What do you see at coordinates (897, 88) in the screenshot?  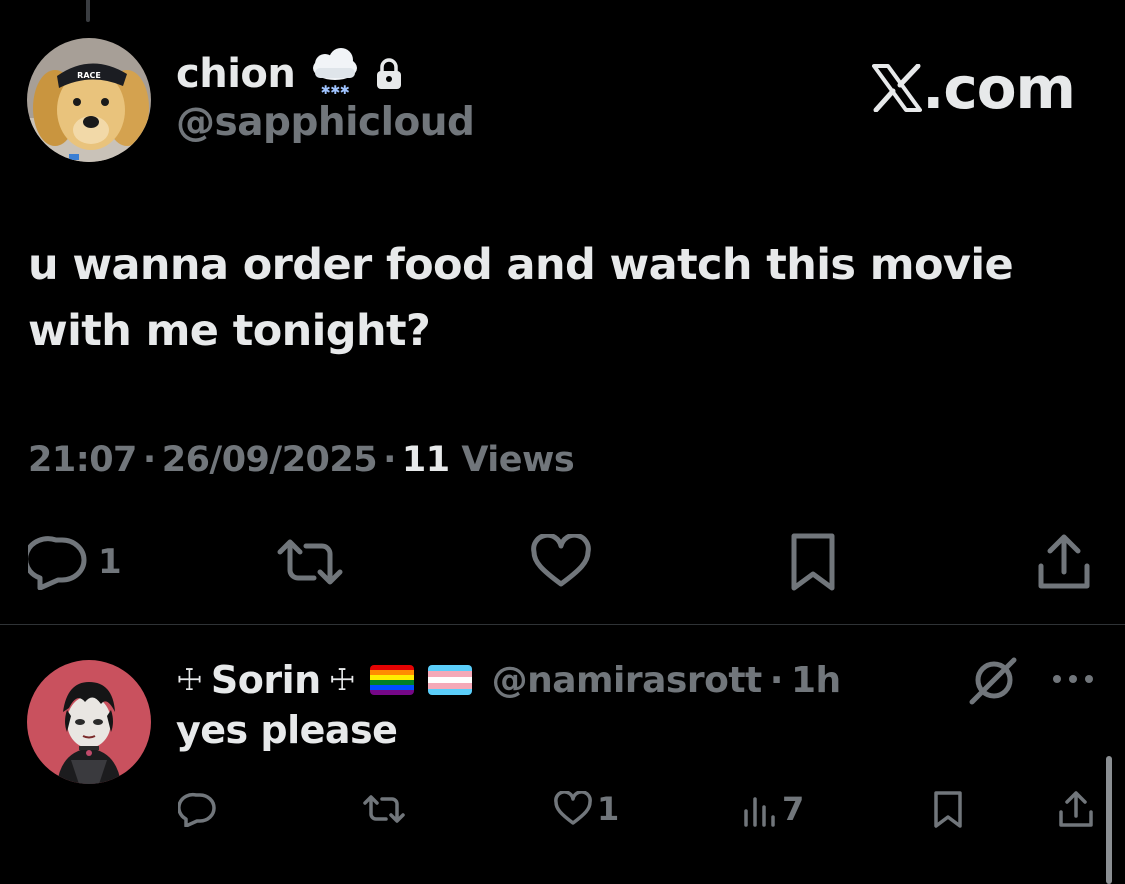 I see `x-logo-icon` at bounding box center [897, 88].